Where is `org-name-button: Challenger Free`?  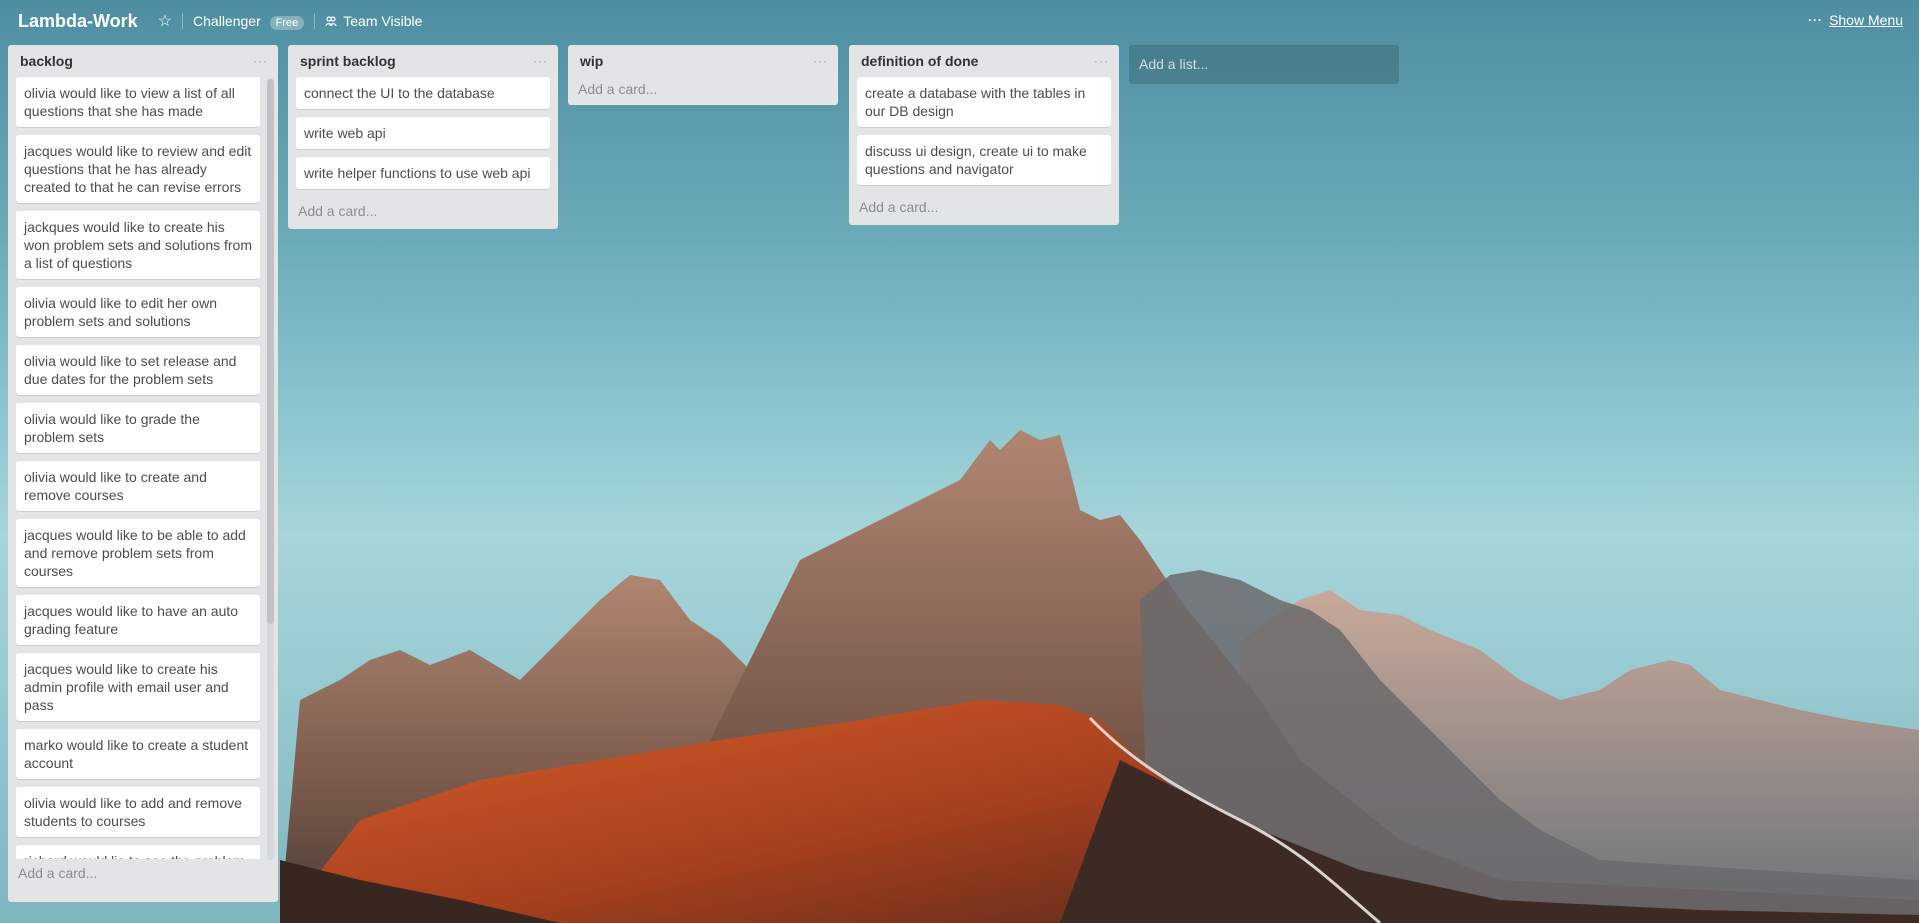
org-name-button: Challenger Free is located at coordinates (249, 21).